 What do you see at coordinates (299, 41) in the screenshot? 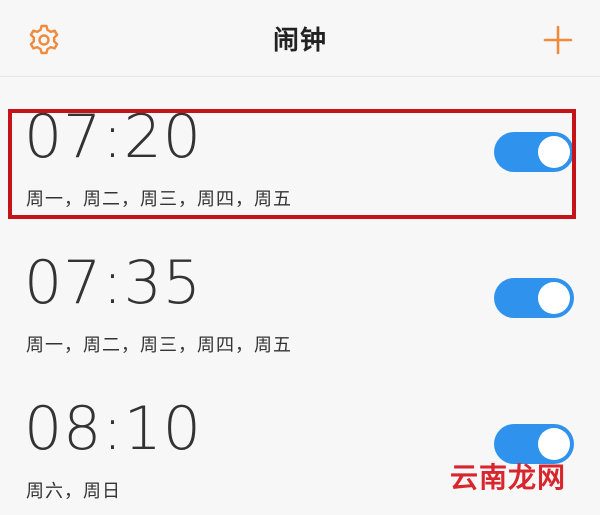
I see `page-title: 闹钟` at bounding box center [299, 41].